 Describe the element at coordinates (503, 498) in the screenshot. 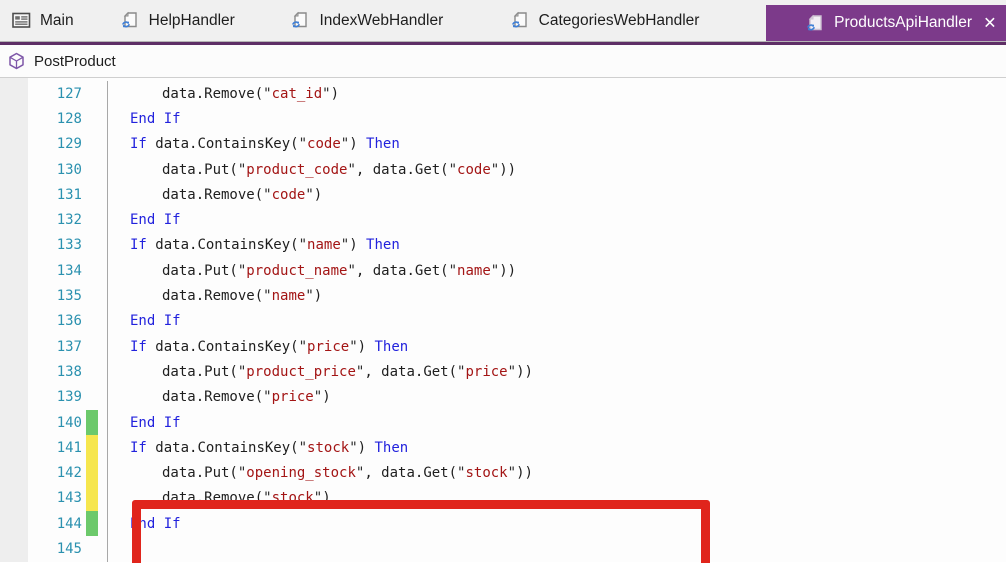

I see `code-line: 143 data.Remove("stock")` at that location.